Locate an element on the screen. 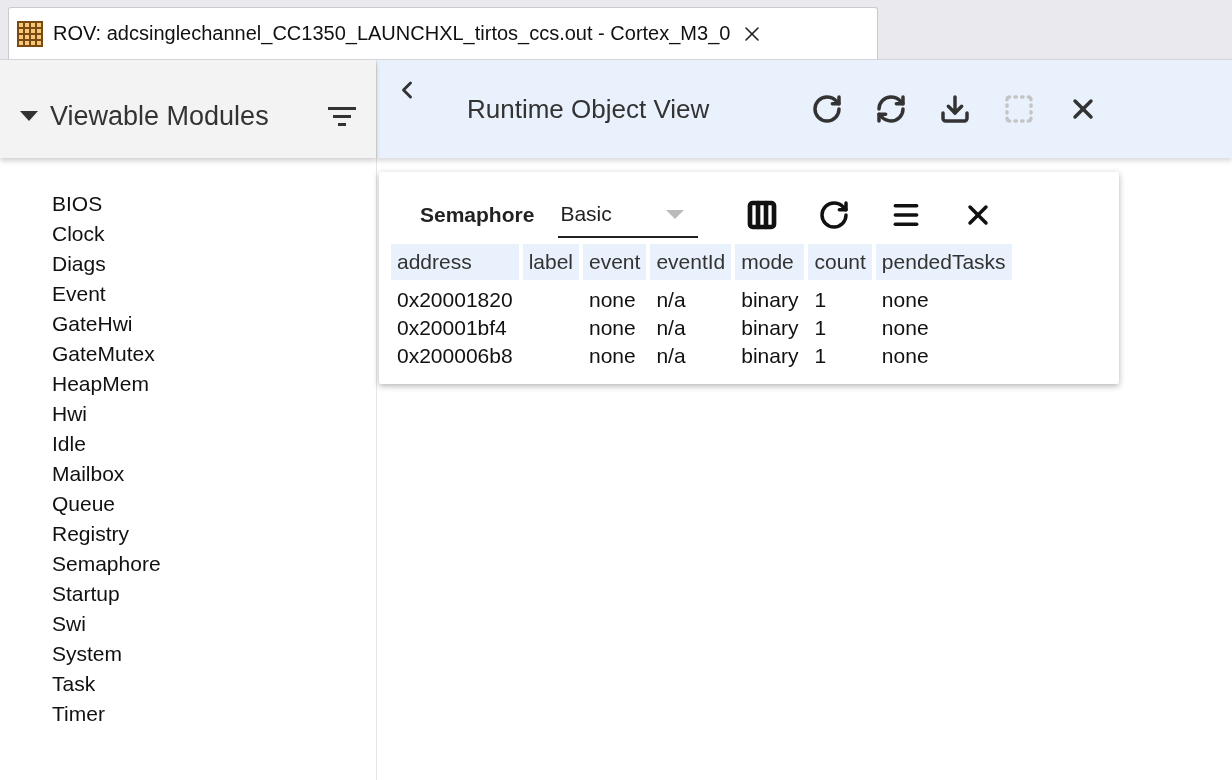 The height and width of the screenshot is (780, 1232). module-item: Clock is located at coordinates (78, 234).